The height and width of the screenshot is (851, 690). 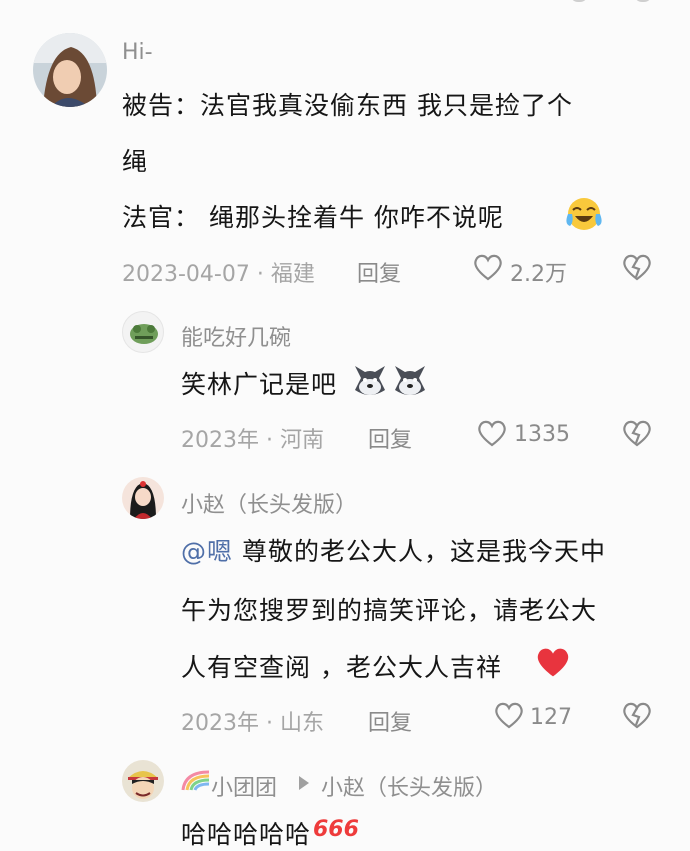 What do you see at coordinates (259, 384) in the screenshot?
I see `comment-text-line: 笑林广记是吧` at bounding box center [259, 384].